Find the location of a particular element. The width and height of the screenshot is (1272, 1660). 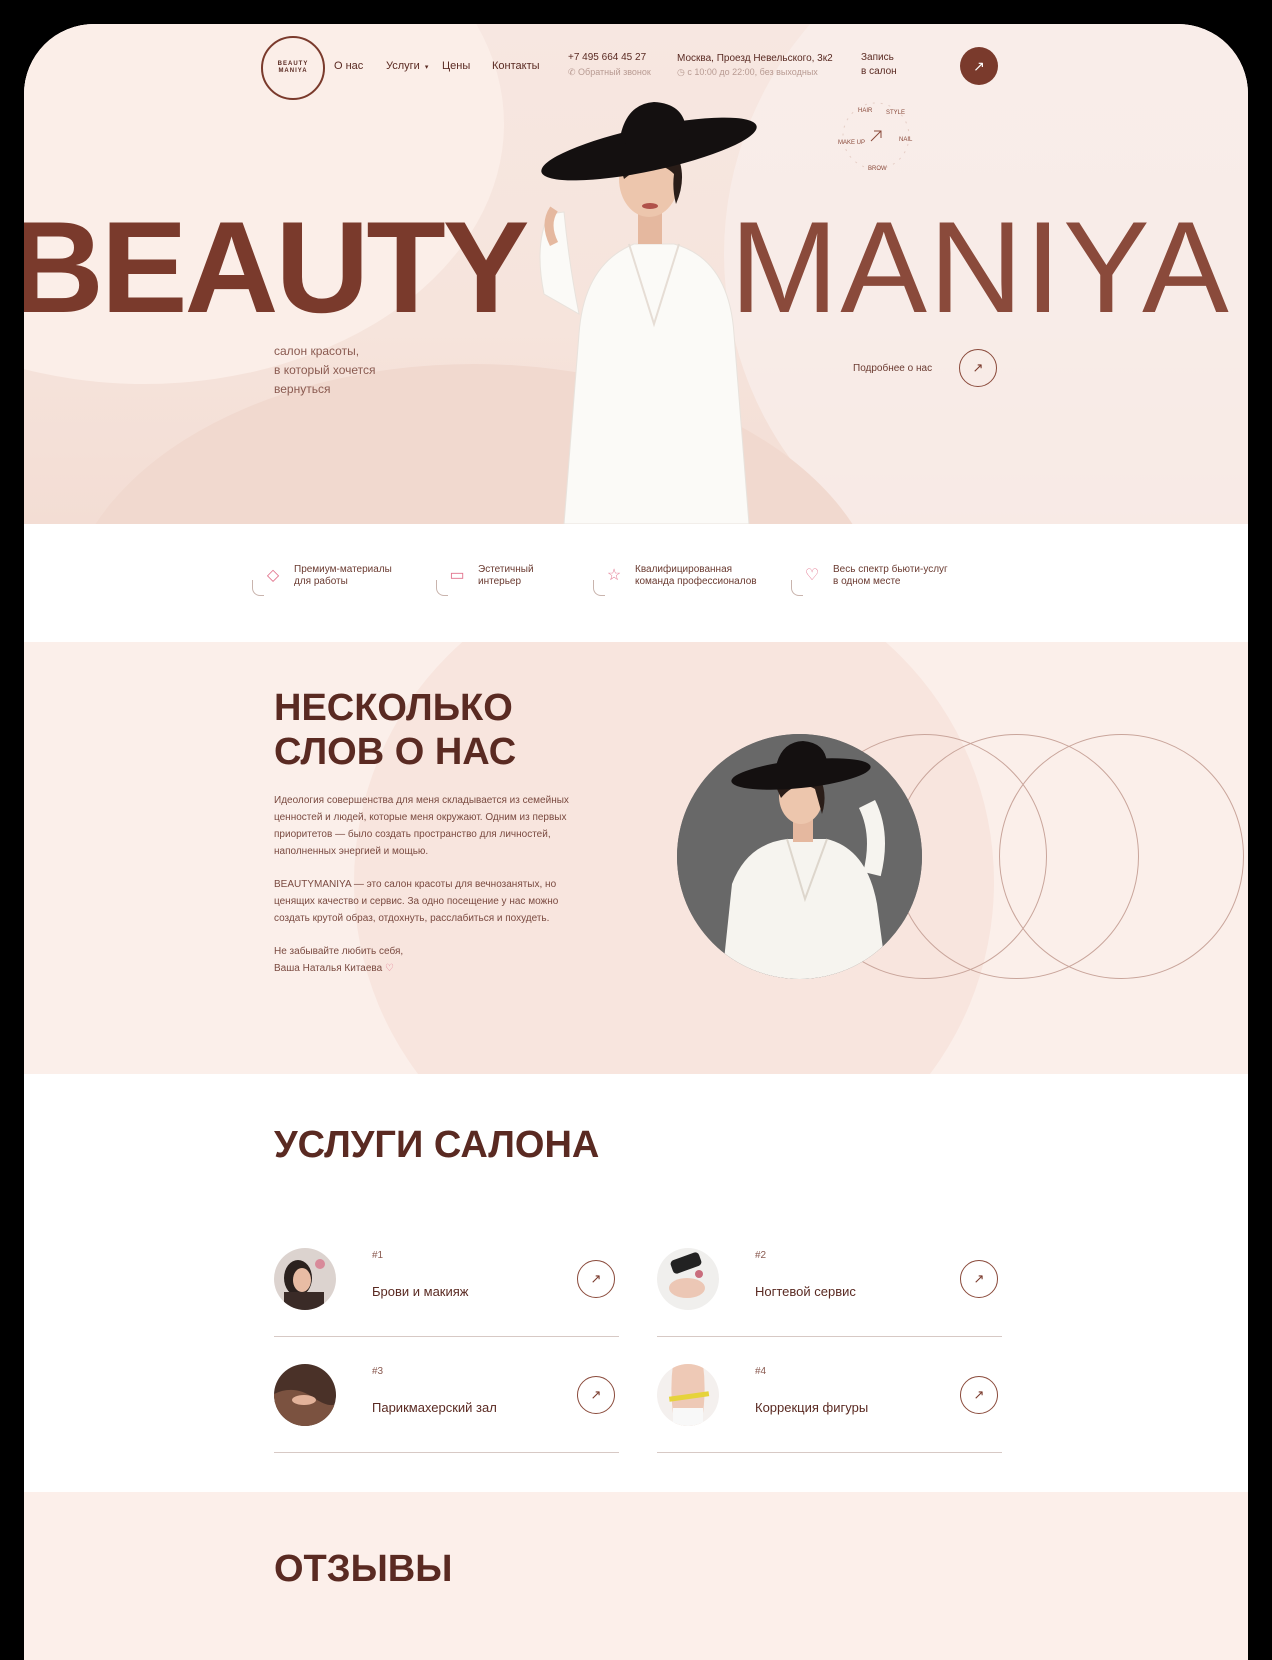

tagline-line: вернуться is located at coordinates (302, 389).